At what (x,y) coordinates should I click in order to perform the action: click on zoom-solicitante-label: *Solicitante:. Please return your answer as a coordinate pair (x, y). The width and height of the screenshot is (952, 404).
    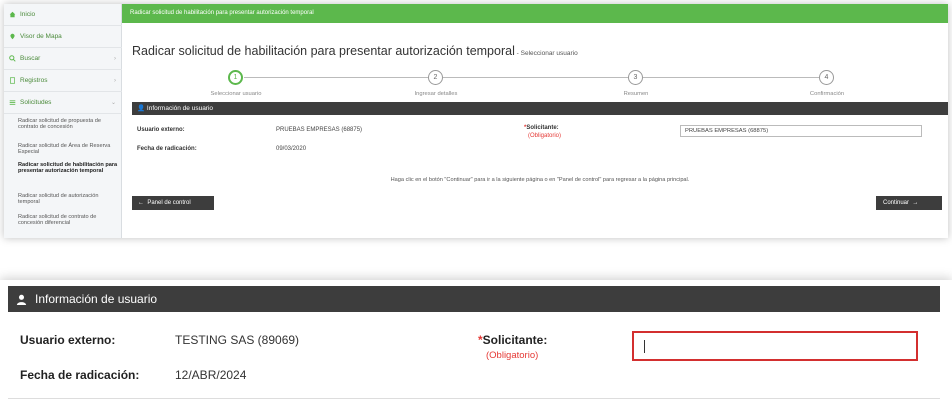
    Looking at the image, I should click on (513, 340).